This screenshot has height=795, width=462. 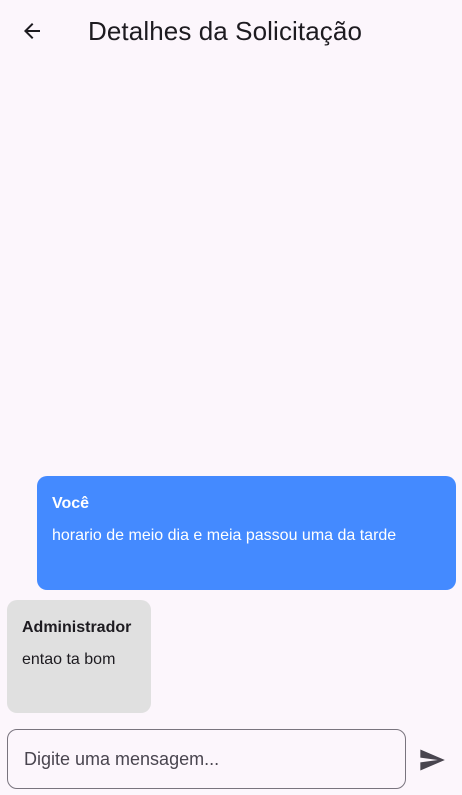 I want to click on message-text: entao ta bom, so click(x=69, y=659).